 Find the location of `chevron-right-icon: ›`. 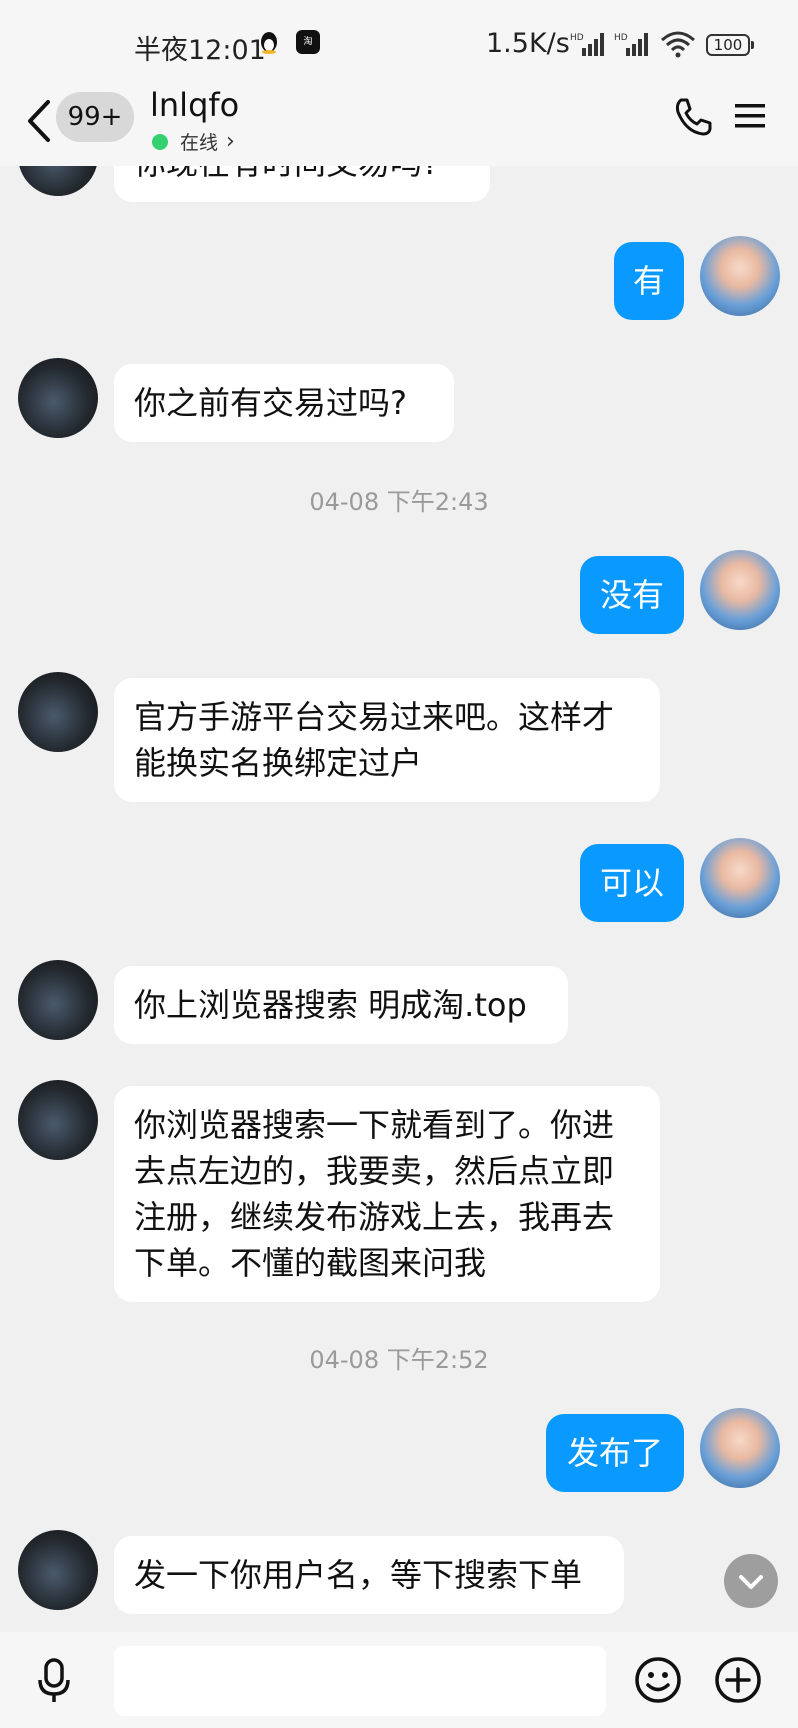

chevron-right-icon: › is located at coordinates (230, 141).